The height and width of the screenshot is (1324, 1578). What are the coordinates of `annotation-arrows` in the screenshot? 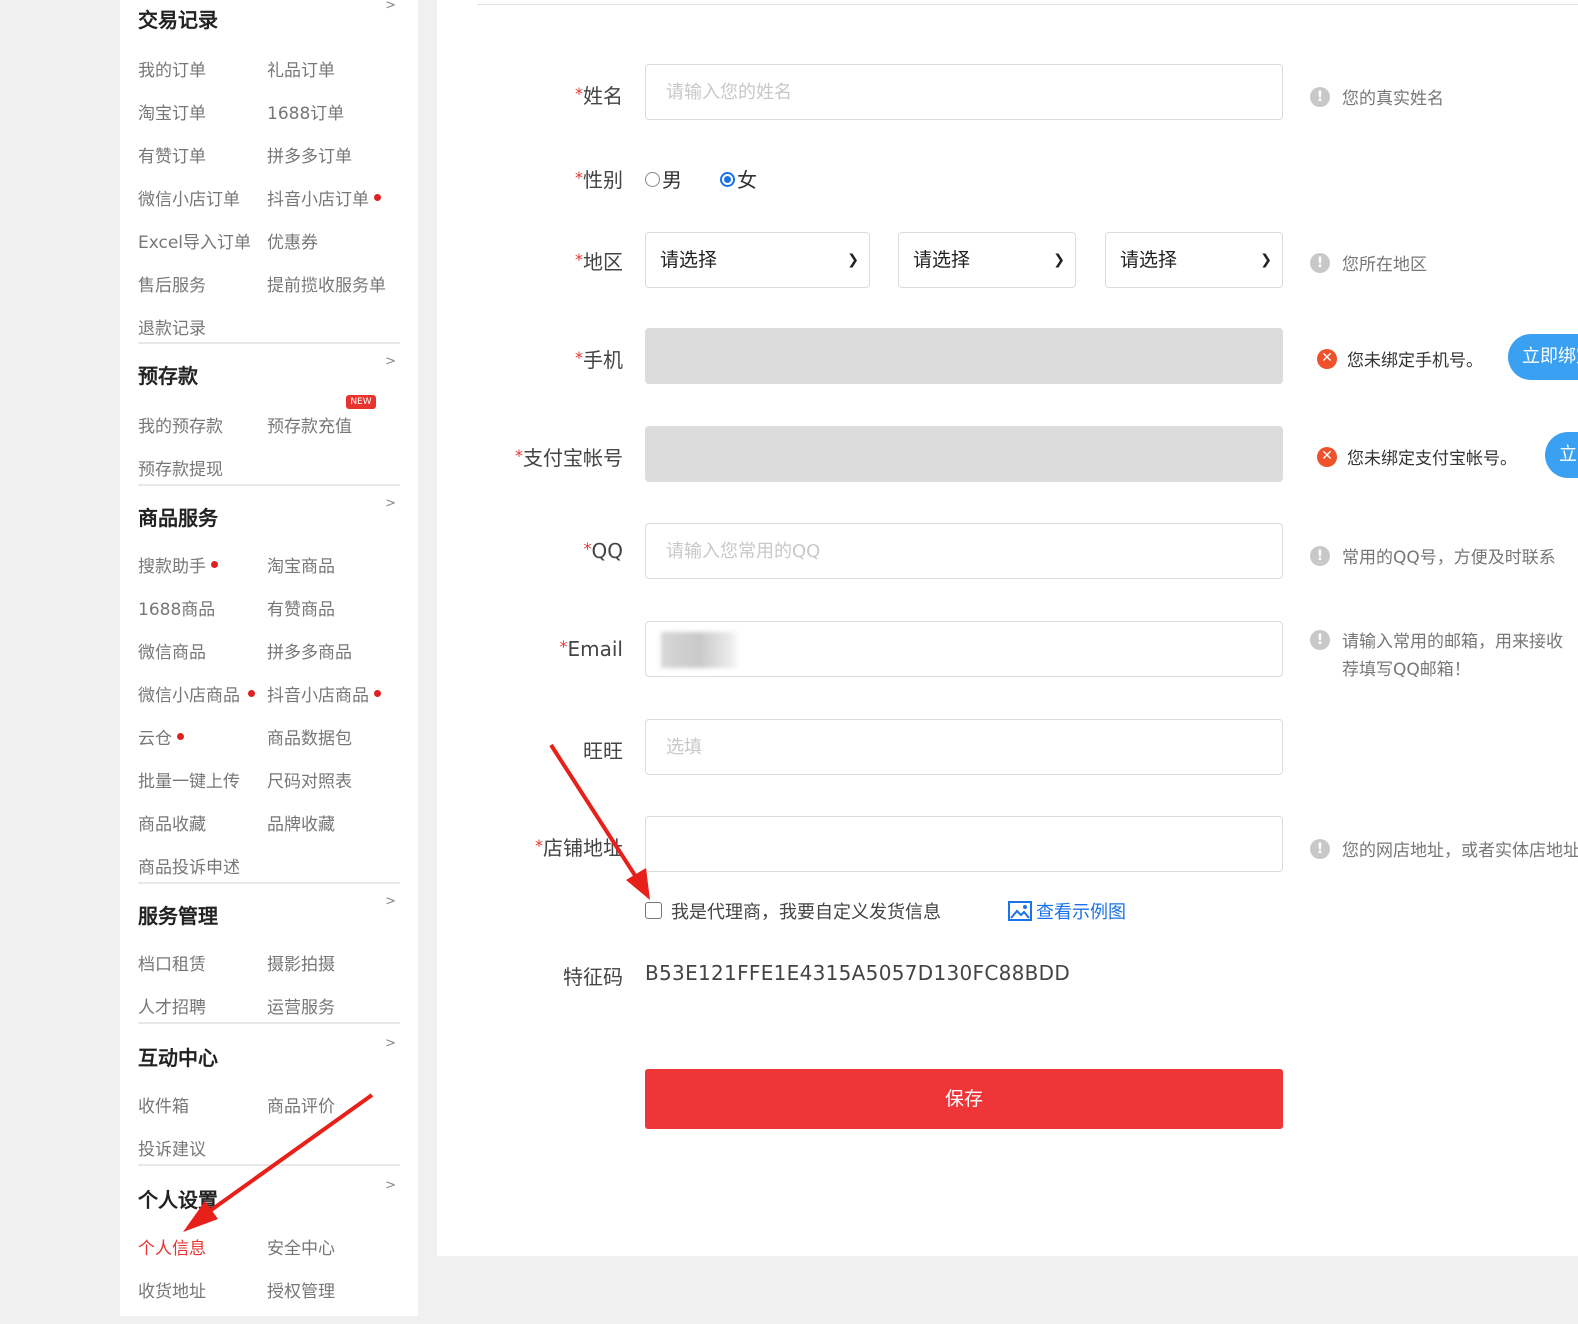 It's located at (416, 987).